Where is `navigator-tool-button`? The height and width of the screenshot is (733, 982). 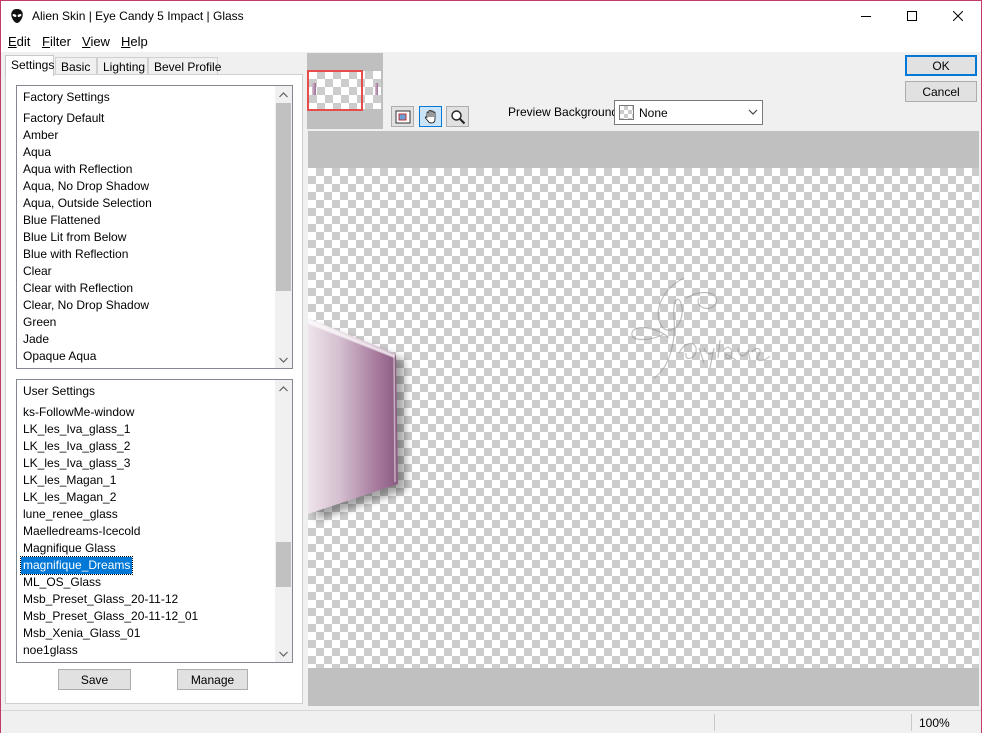
navigator-tool-button is located at coordinates (402, 116).